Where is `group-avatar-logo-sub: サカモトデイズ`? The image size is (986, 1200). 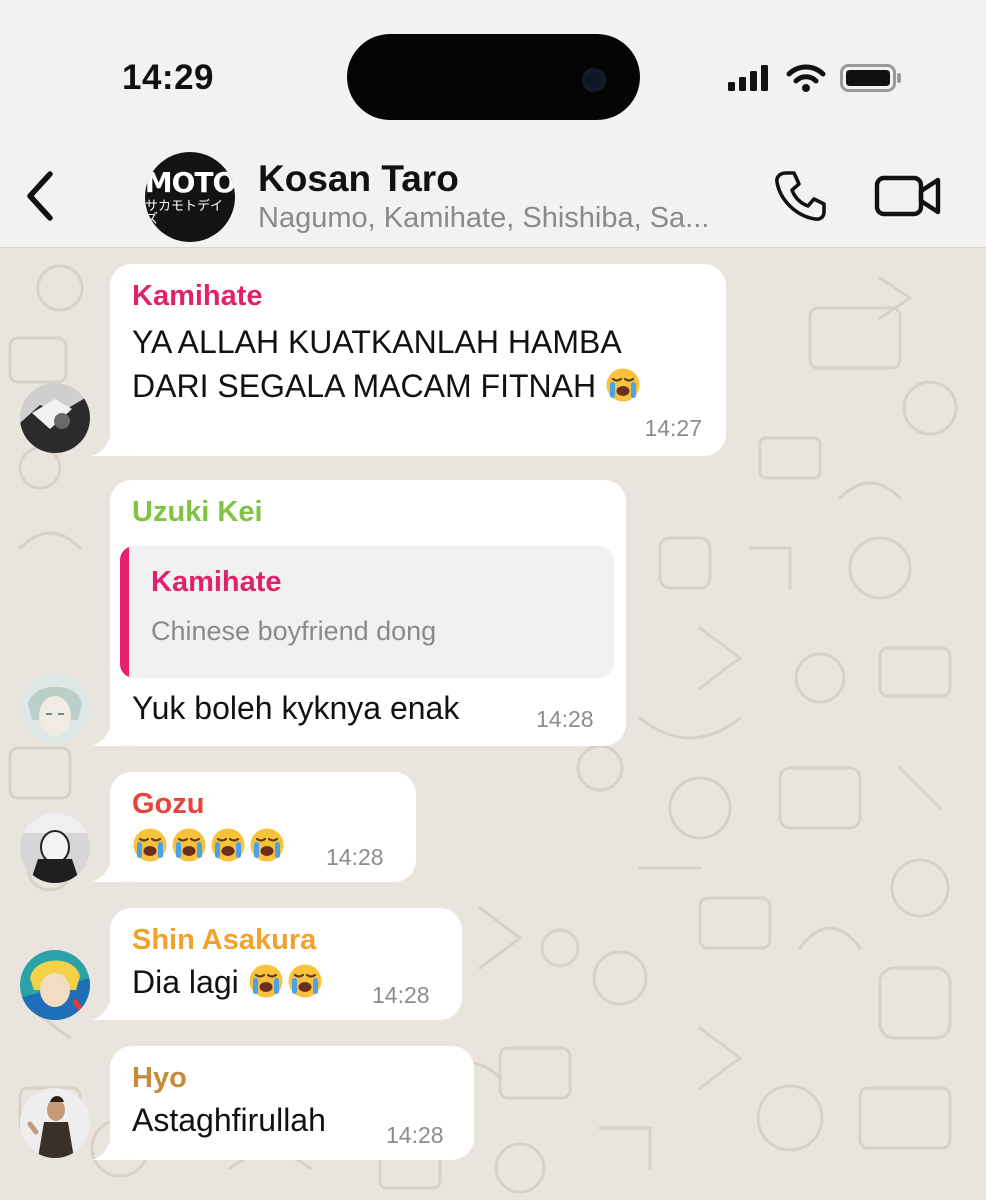 group-avatar-logo-sub: サカモトデイズ is located at coordinates (184, 212).